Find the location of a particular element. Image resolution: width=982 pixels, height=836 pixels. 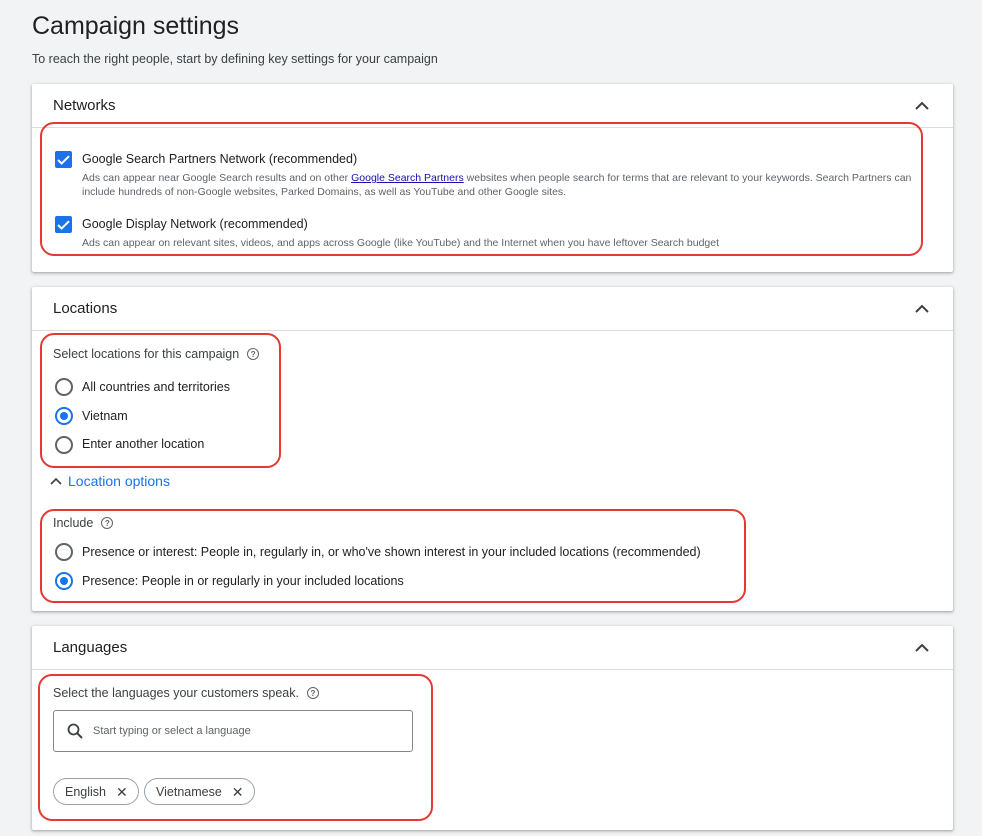

include-text: Include is located at coordinates (73, 523).